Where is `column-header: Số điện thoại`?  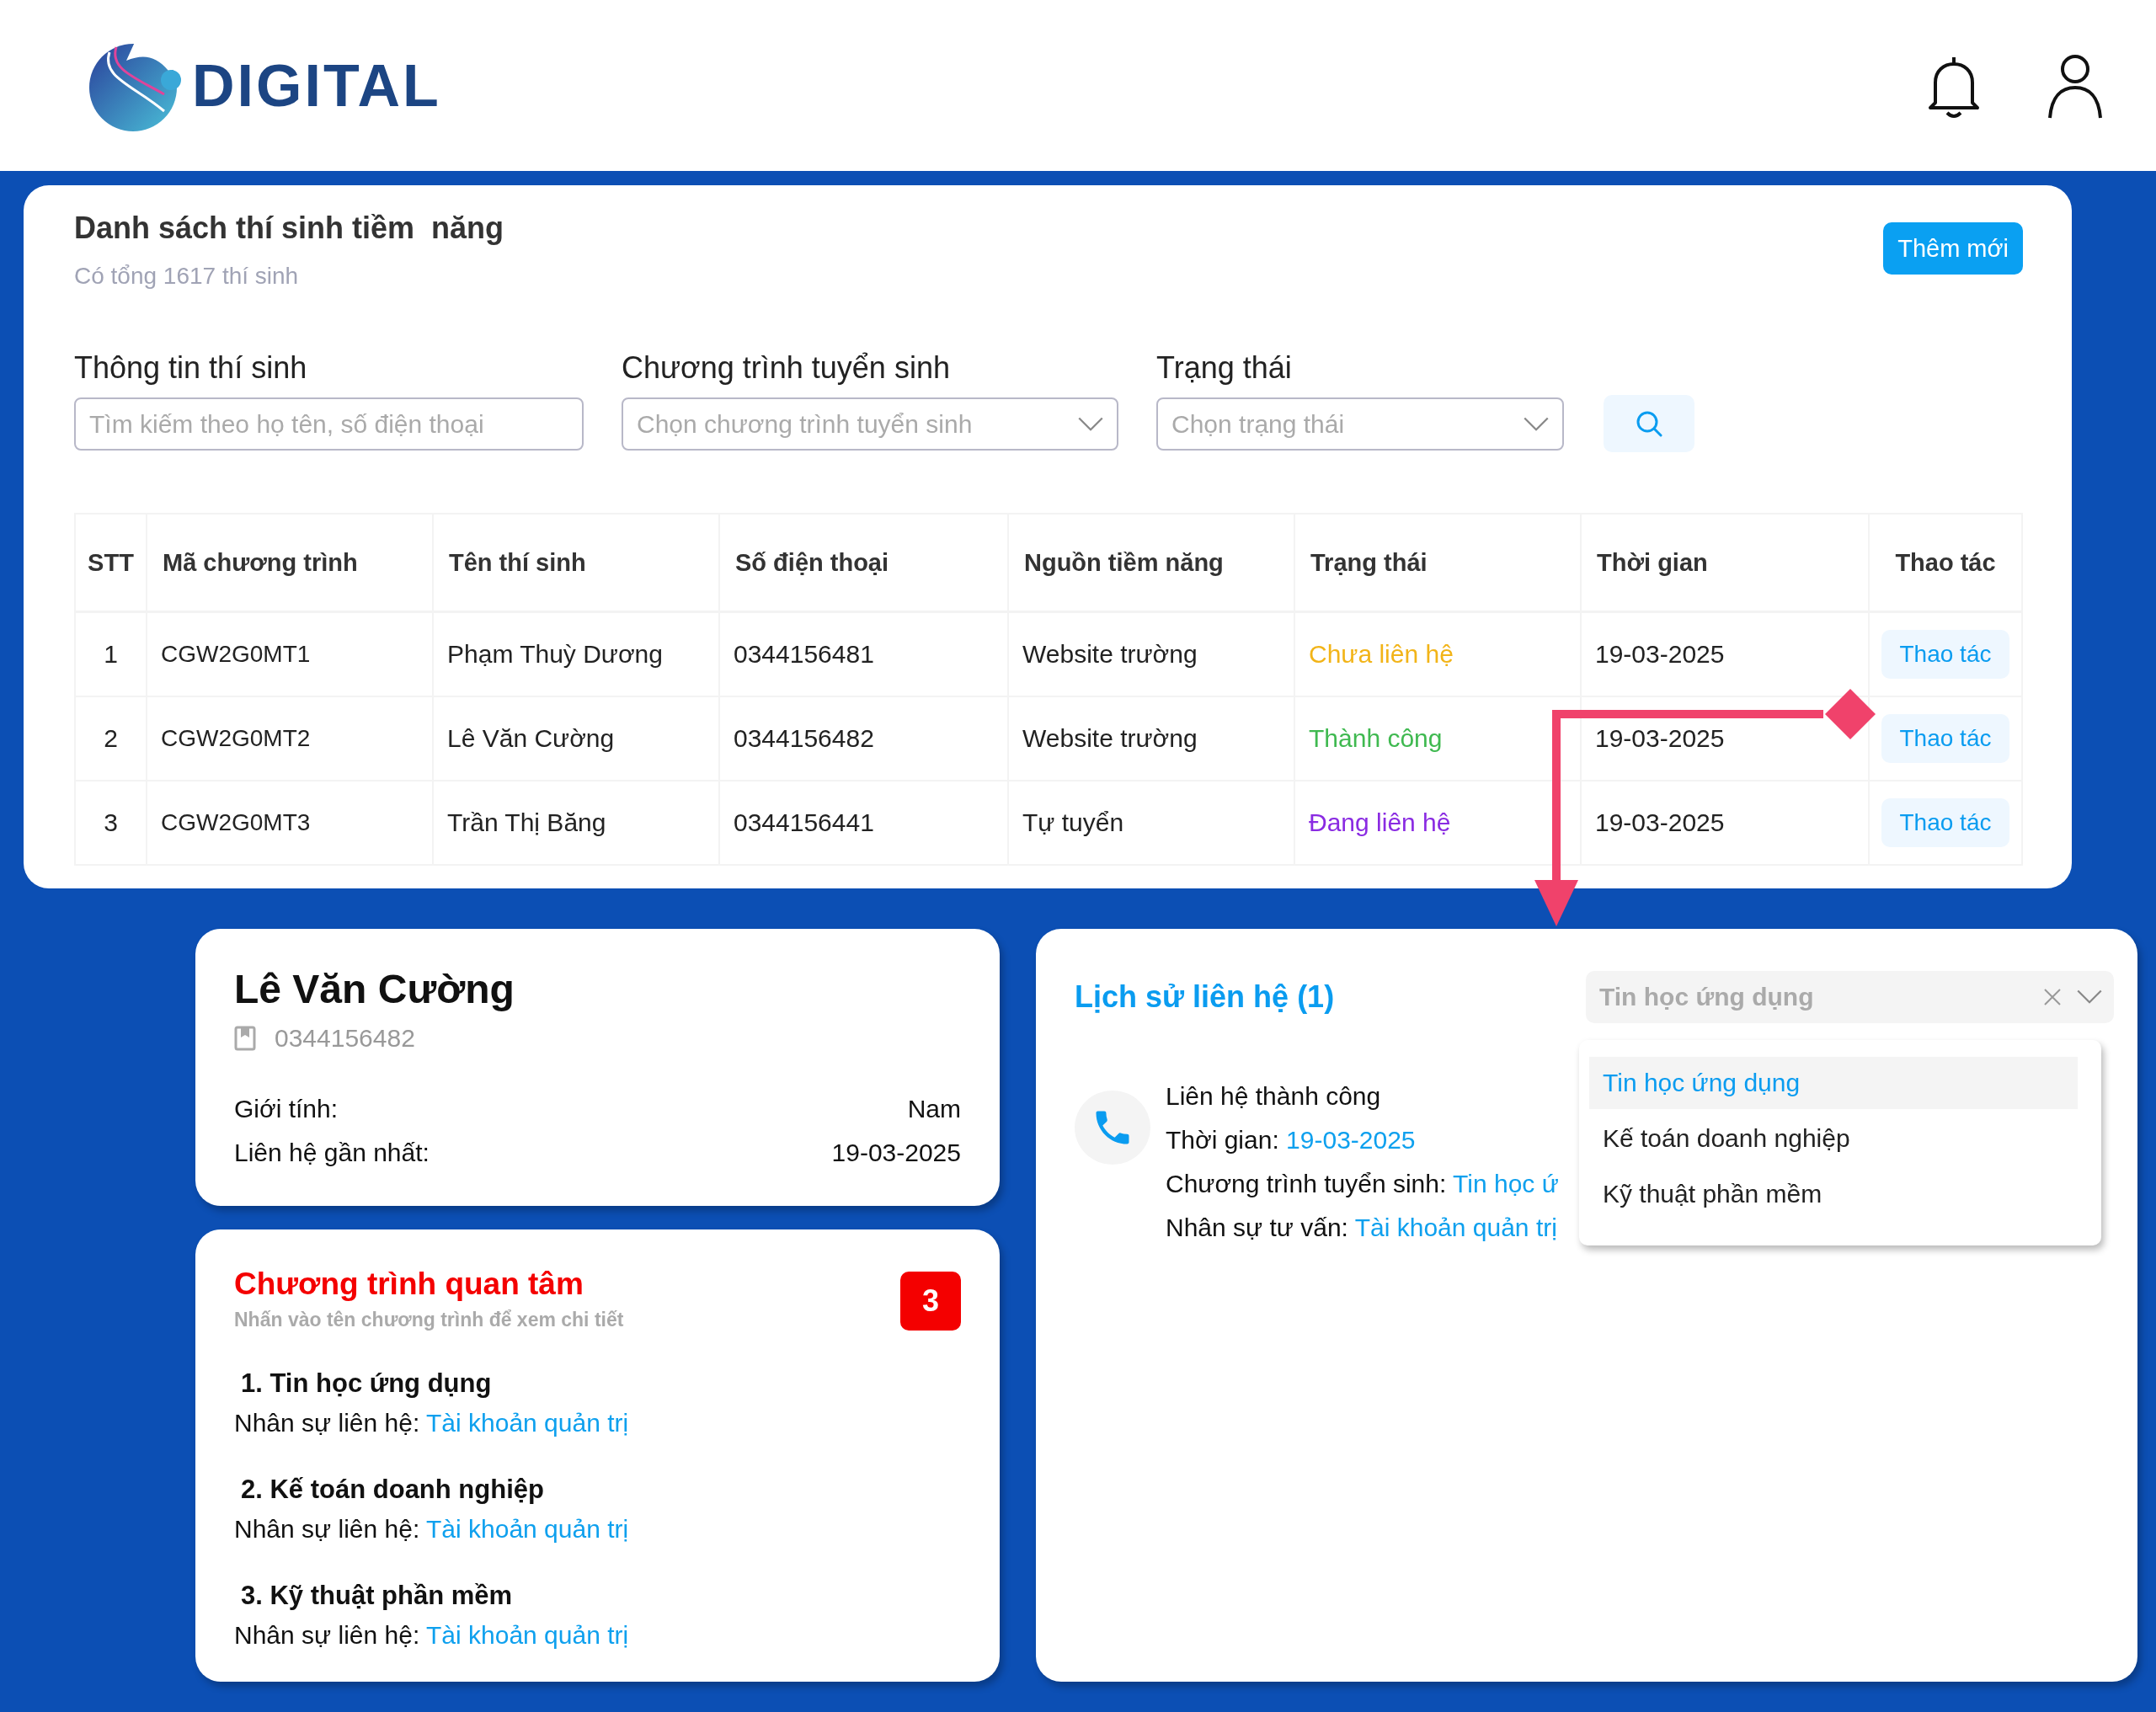
column-header: Số điện thoại is located at coordinates (865, 563).